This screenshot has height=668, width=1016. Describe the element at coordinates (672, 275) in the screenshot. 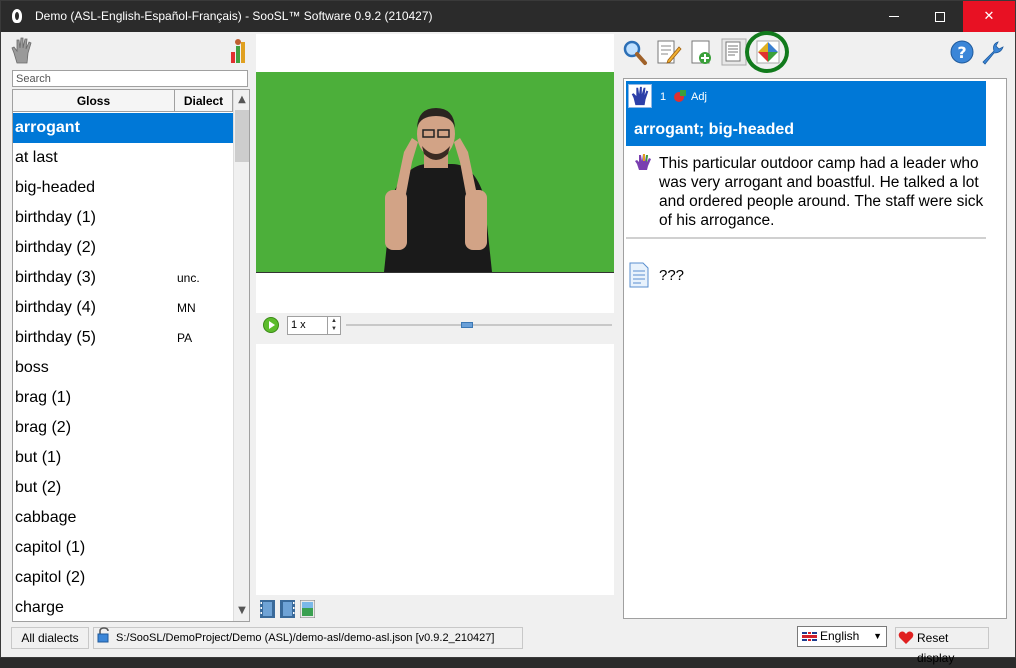

I see `extra-text: ???` at that location.